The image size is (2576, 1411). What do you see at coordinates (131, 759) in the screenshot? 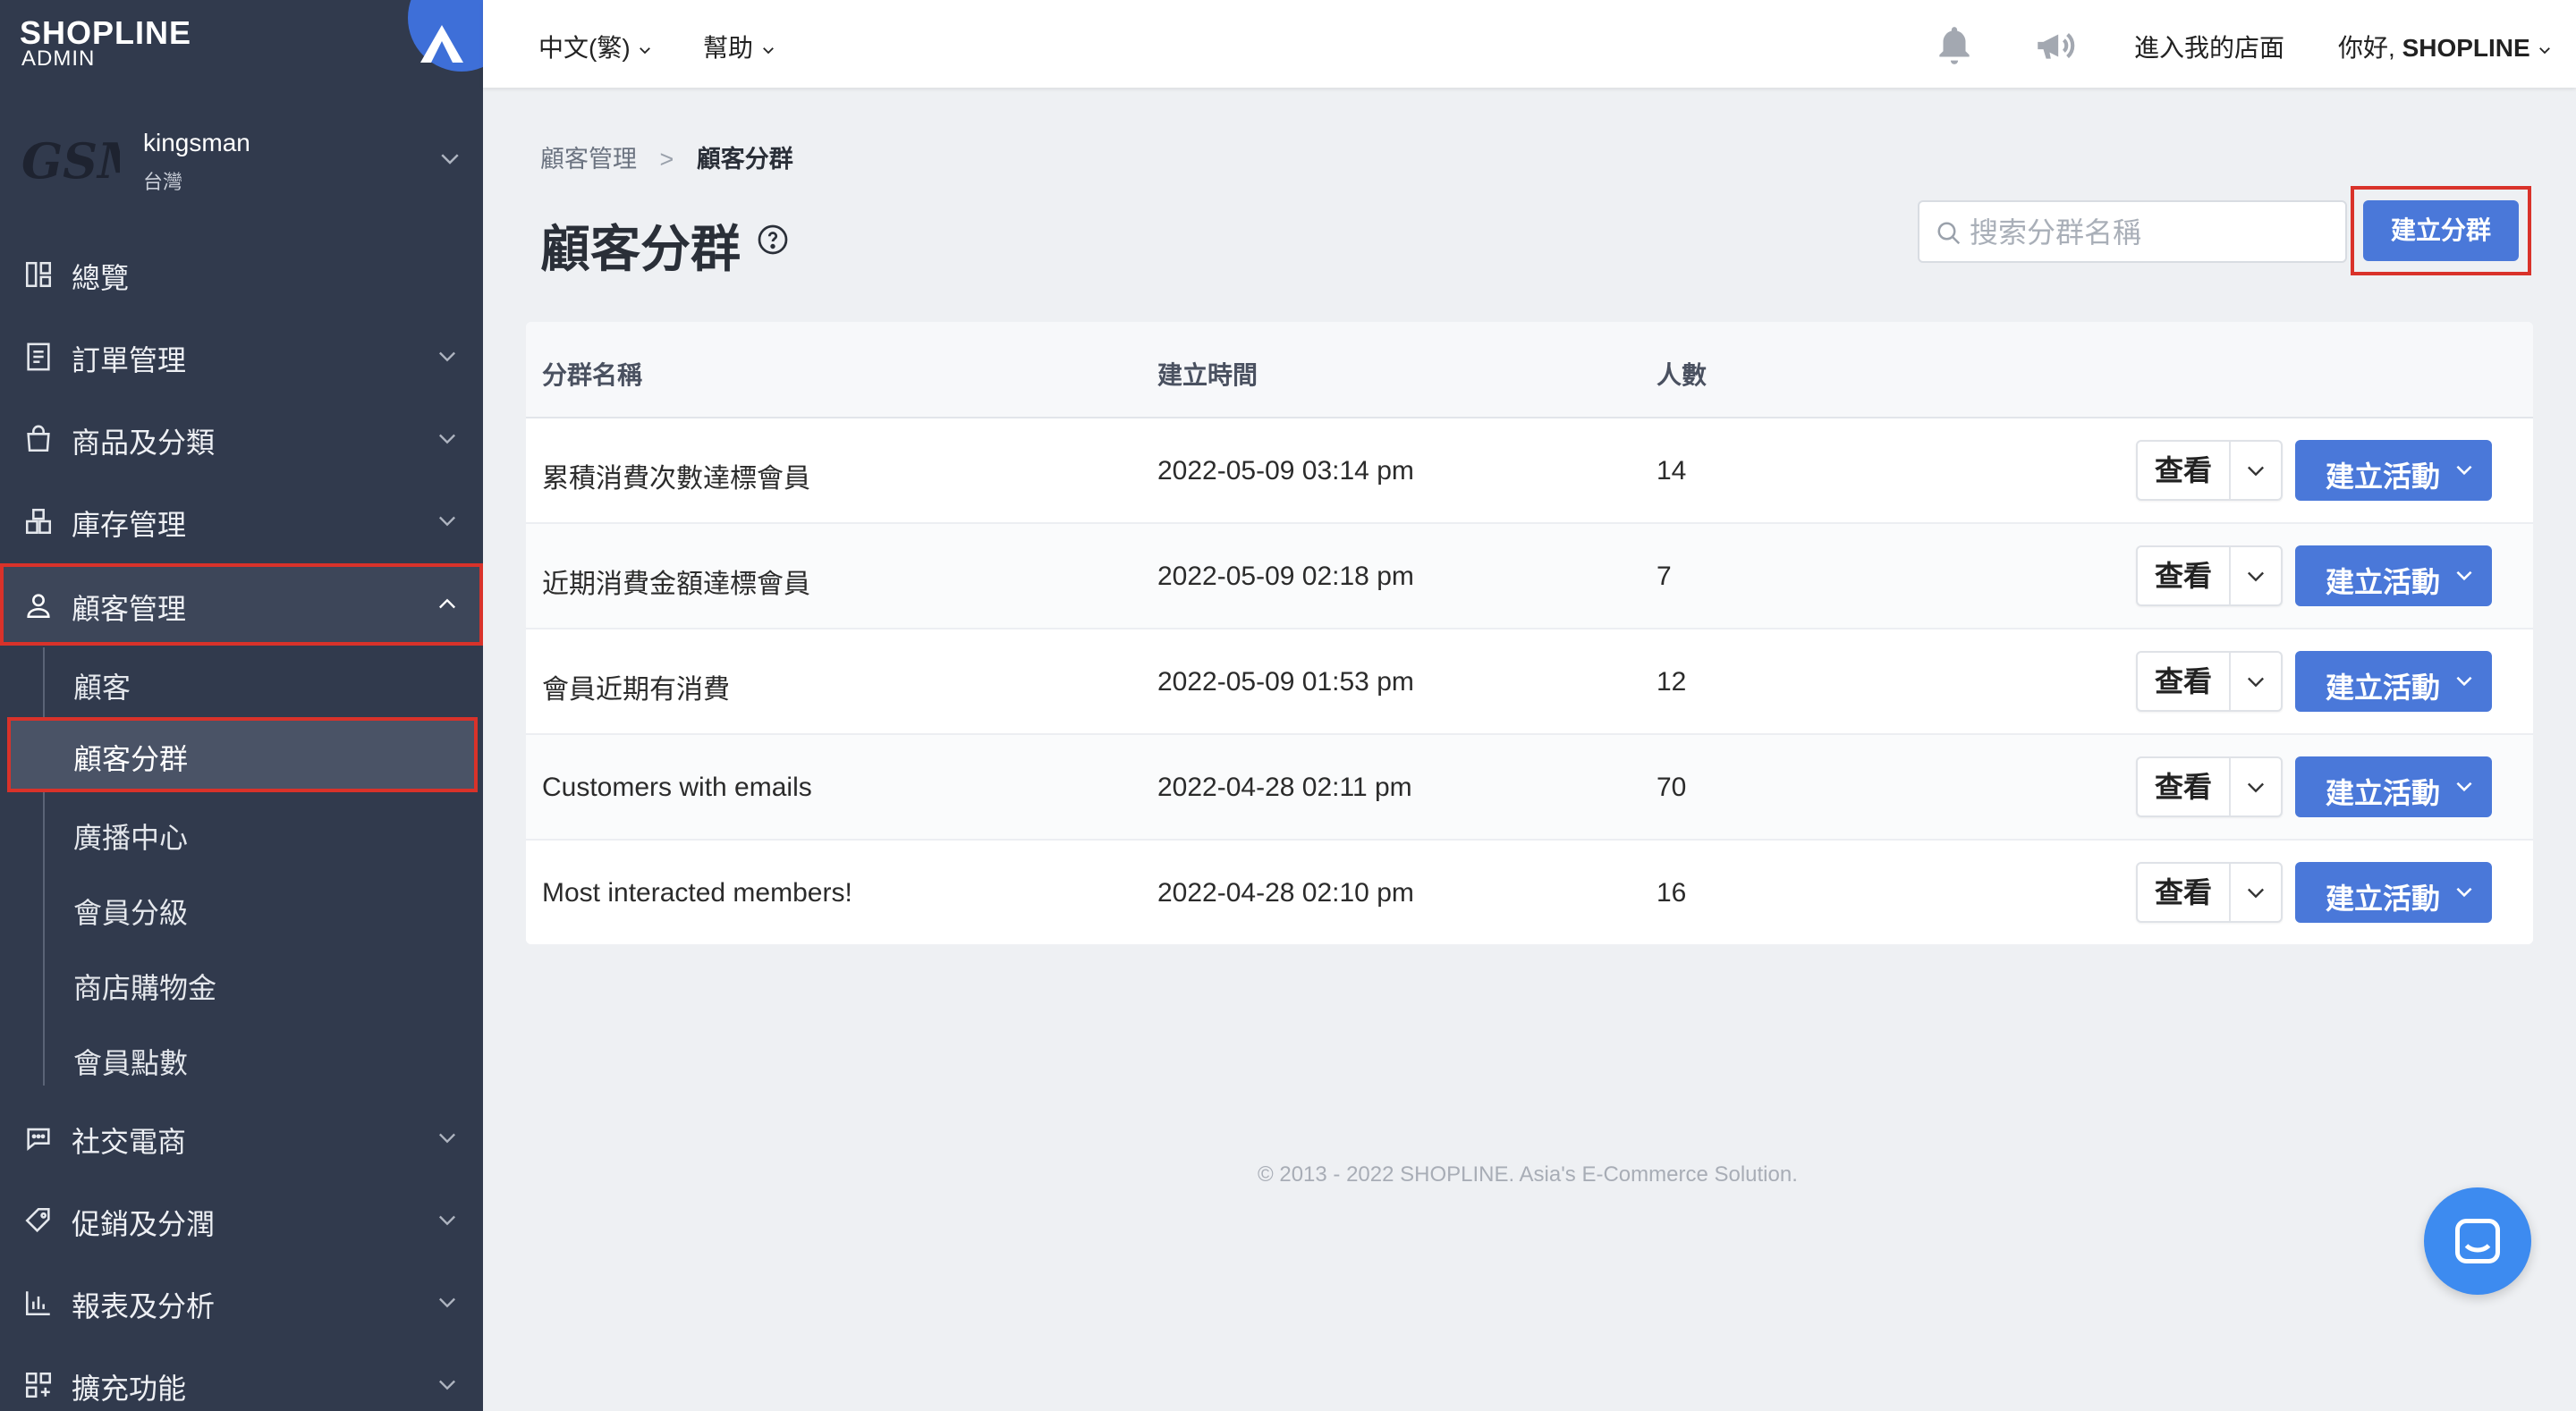
I see `sidebar-subitem-label: 顧客分群` at bounding box center [131, 759].